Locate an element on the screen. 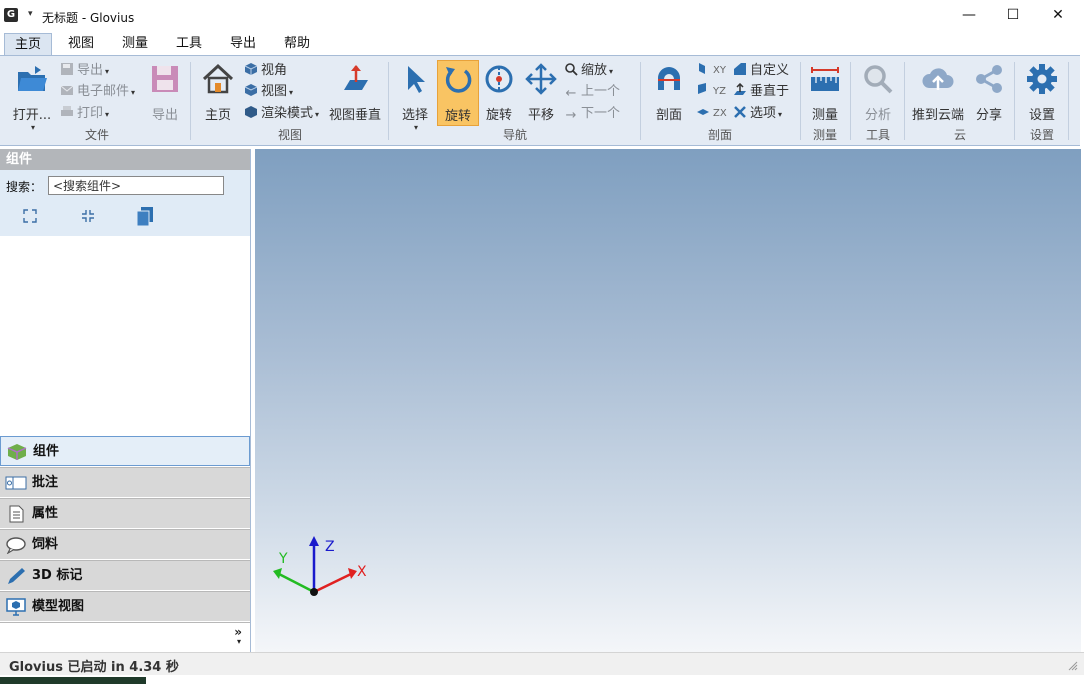  measure-label: 测量 is located at coordinates (824, 115).